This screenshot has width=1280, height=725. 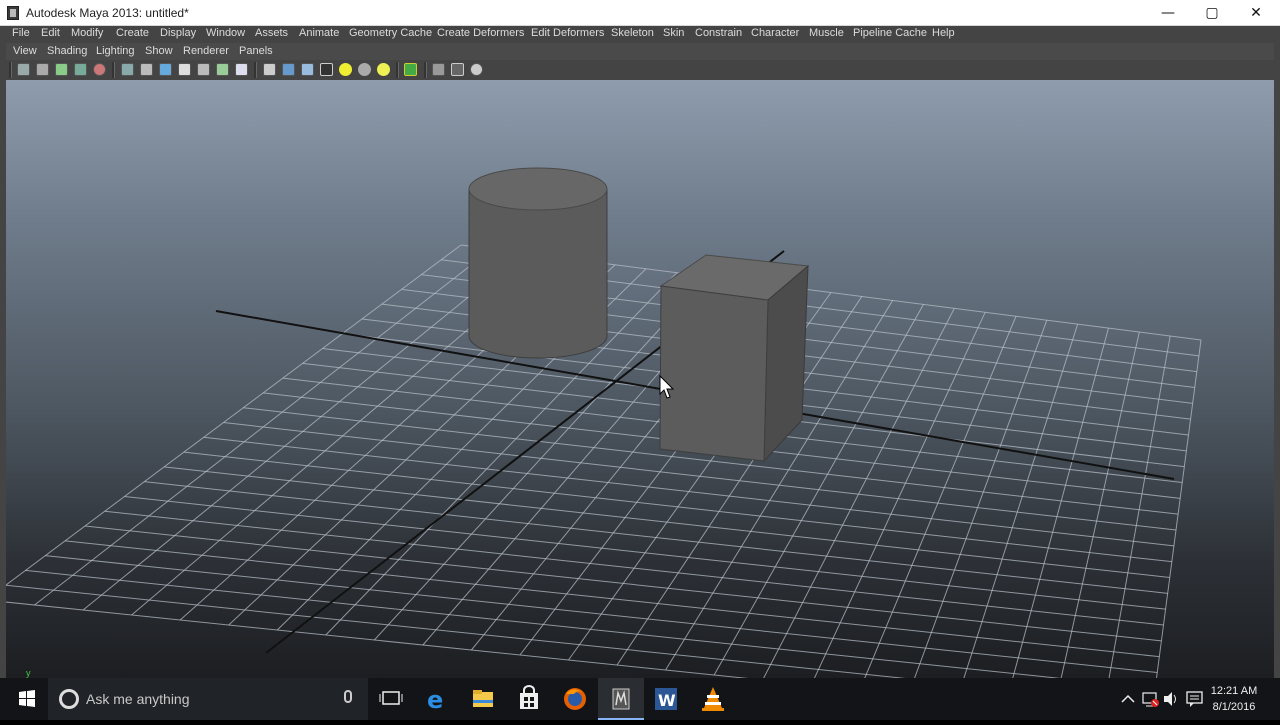 I want to click on maya-icon, so click(x=621, y=699).